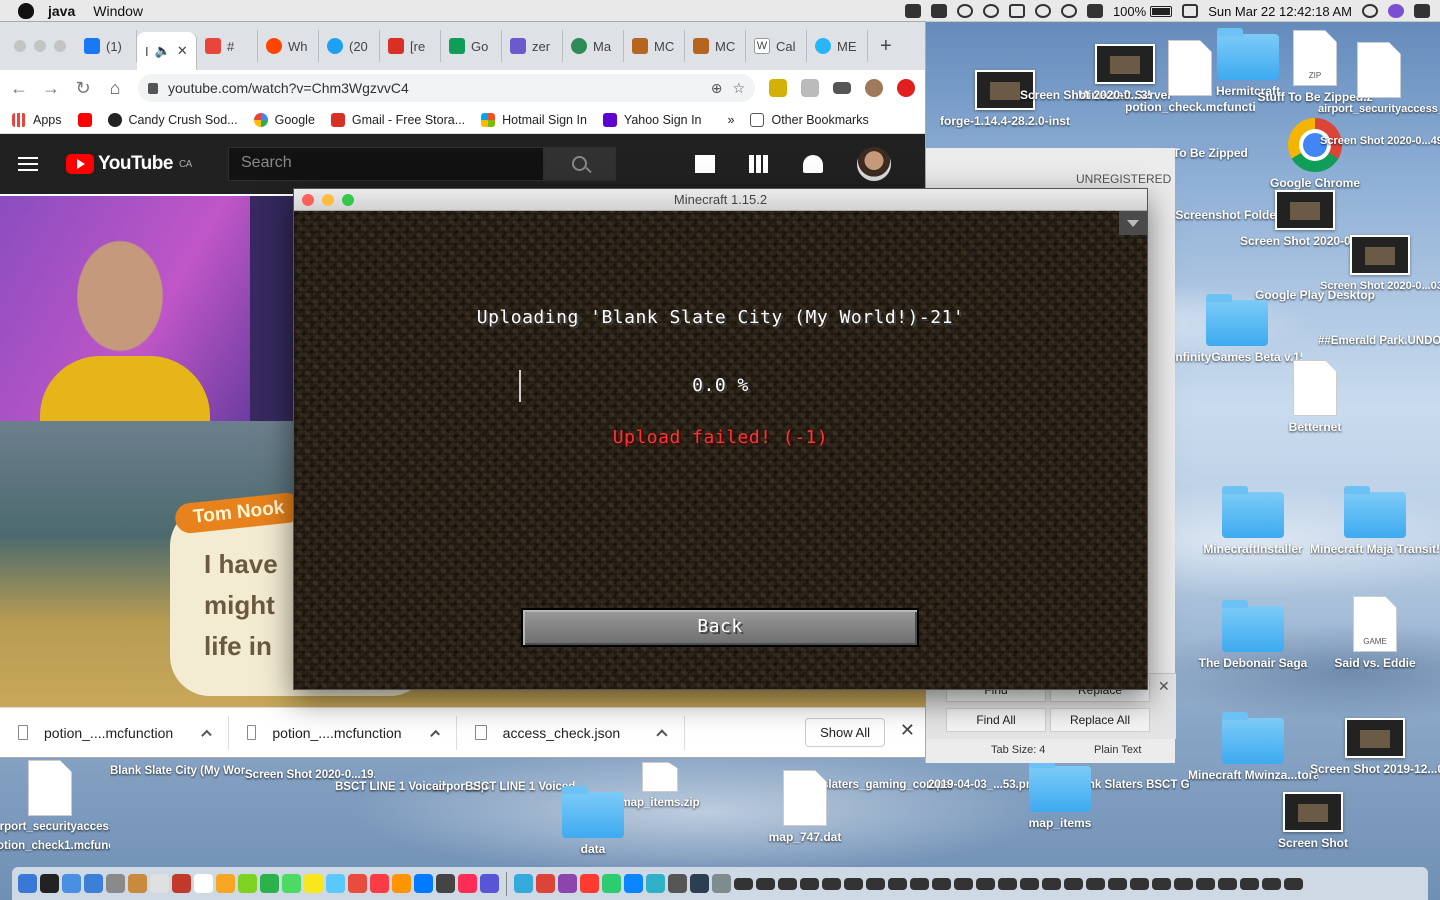  Describe the element at coordinates (349, 46) in the screenshot. I see `browser-tab: (20` at that location.